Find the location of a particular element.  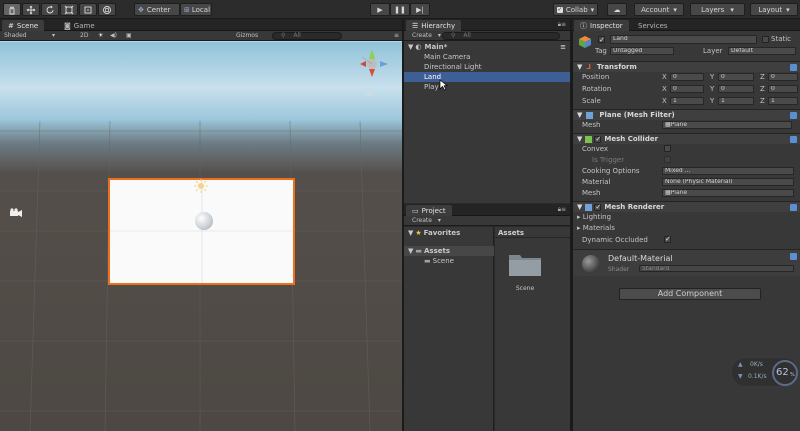

scale-x-field: 1 is located at coordinates (687, 101).